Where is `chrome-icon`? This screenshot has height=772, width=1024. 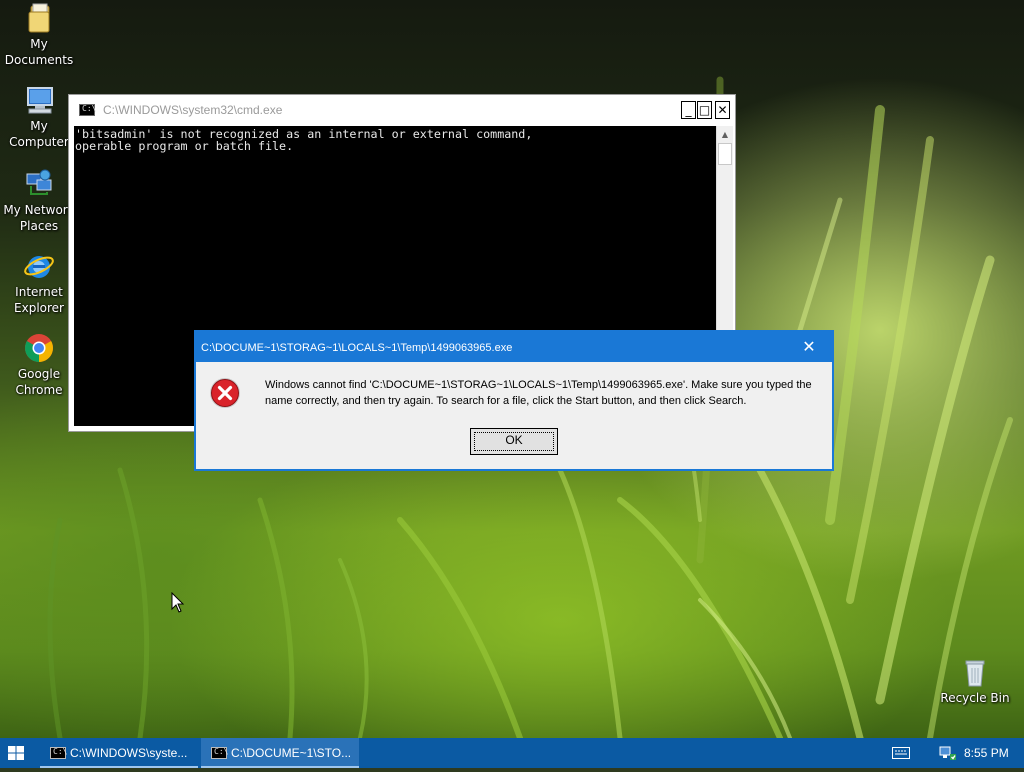
chrome-icon is located at coordinates (39, 348).